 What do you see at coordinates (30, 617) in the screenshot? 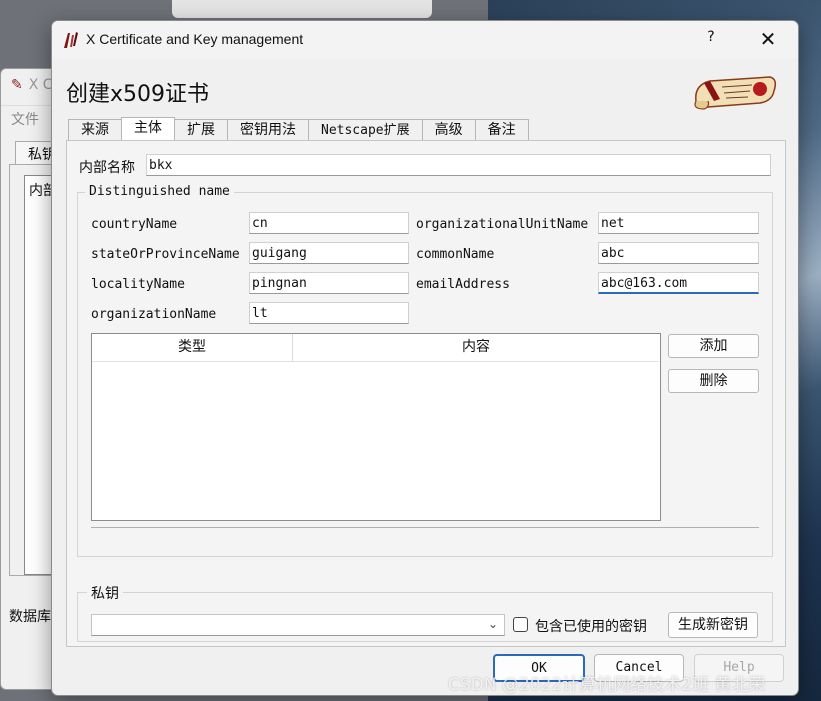
I see `background-status-label: 数据库` at bounding box center [30, 617].